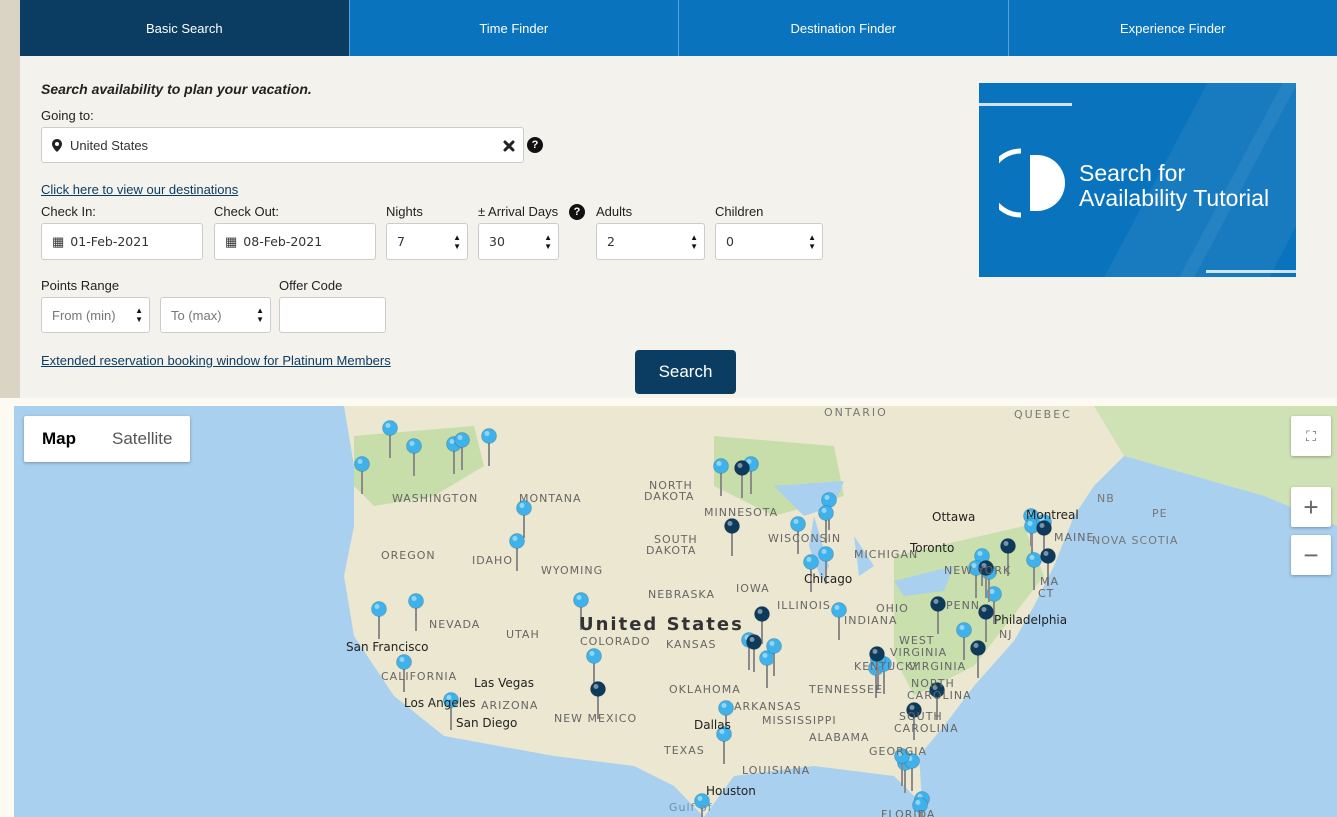 The height and width of the screenshot is (817, 1337). I want to click on points-from-placeholder: From (min), so click(84, 315).